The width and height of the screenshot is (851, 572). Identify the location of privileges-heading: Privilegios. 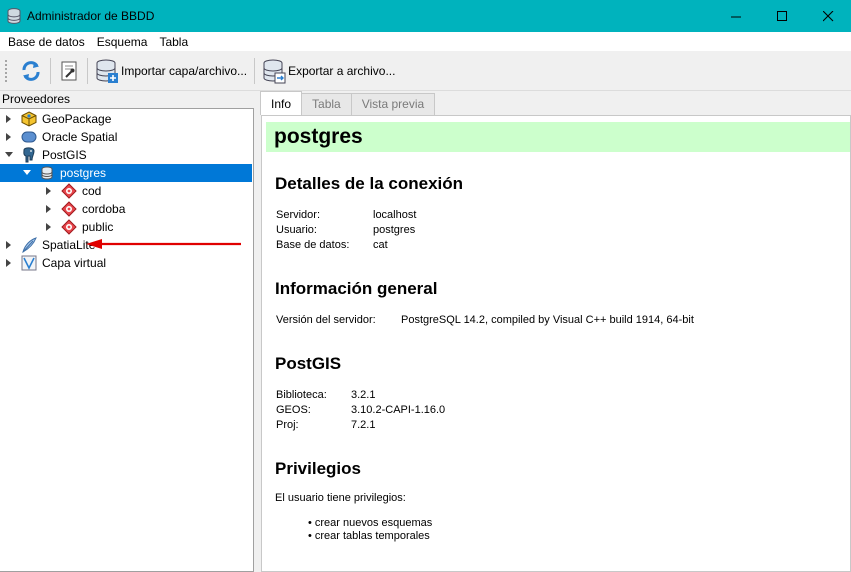
(318, 468).